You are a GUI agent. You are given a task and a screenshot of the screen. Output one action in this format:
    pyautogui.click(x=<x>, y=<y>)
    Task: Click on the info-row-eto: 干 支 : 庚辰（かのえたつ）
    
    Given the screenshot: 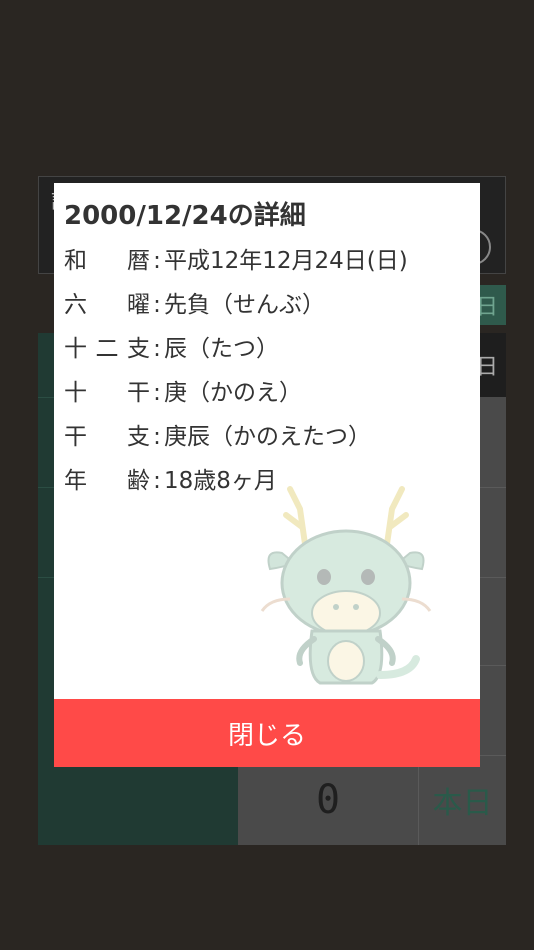 What is the action you would take?
    pyautogui.click(x=217, y=434)
    